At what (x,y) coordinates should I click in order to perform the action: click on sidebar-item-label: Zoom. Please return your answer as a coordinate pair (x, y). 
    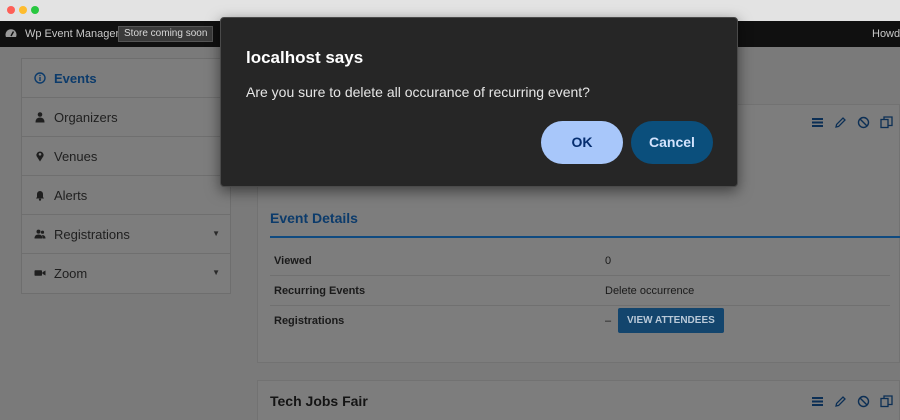
    Looking at the image, I should click on (71, 273).